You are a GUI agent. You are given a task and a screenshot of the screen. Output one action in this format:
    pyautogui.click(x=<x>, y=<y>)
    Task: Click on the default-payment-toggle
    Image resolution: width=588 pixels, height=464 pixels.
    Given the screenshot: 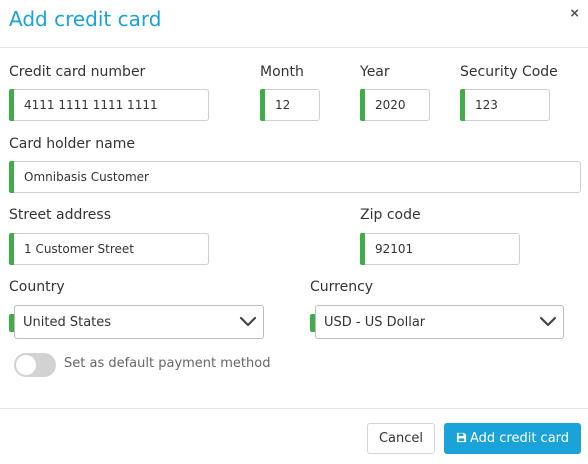 What is the action you would take?
    pyautogui.click(x=35, y=365)
    